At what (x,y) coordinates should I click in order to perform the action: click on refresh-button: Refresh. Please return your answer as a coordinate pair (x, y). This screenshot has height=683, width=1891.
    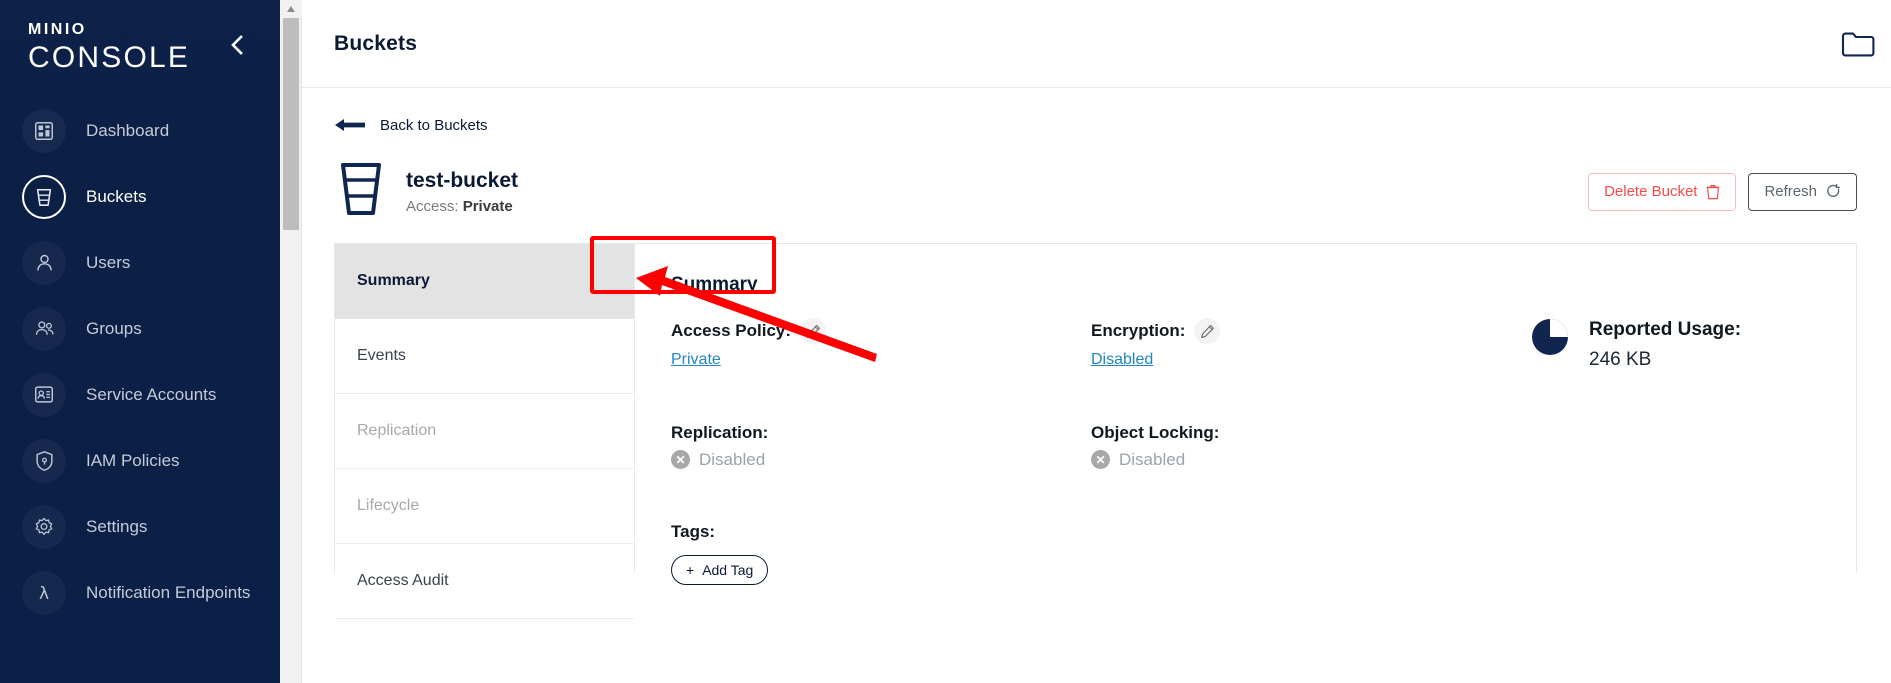
    Looking at the image, I should click on (1802, 191).